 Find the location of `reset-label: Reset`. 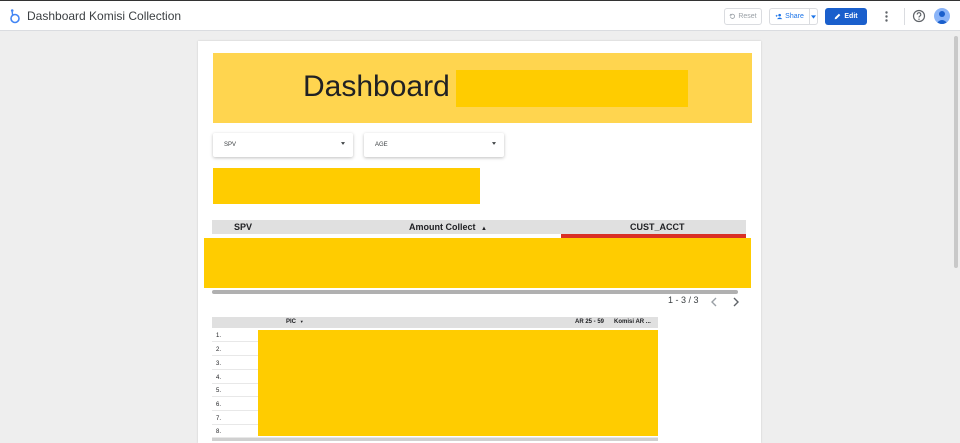

reset-label: Reset is located at coordinates (747, 16).